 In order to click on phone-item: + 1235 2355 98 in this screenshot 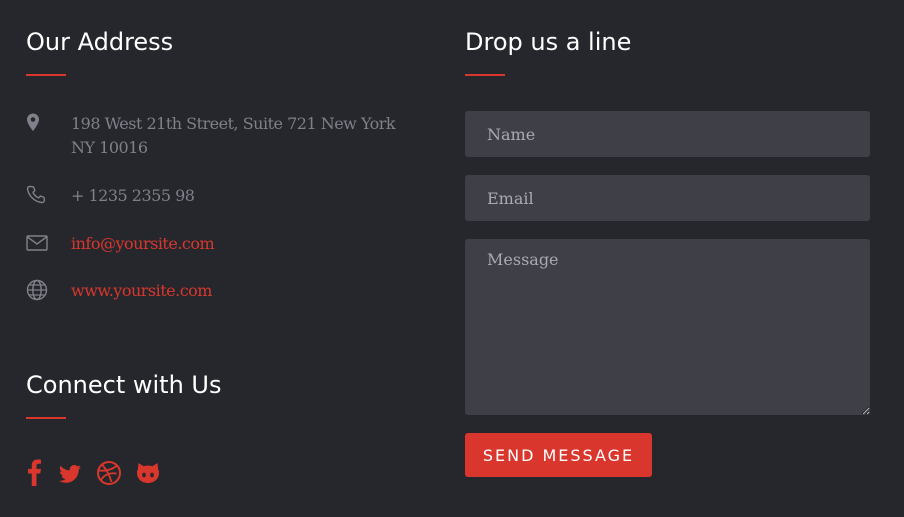, I will do `click(226, 196)`.